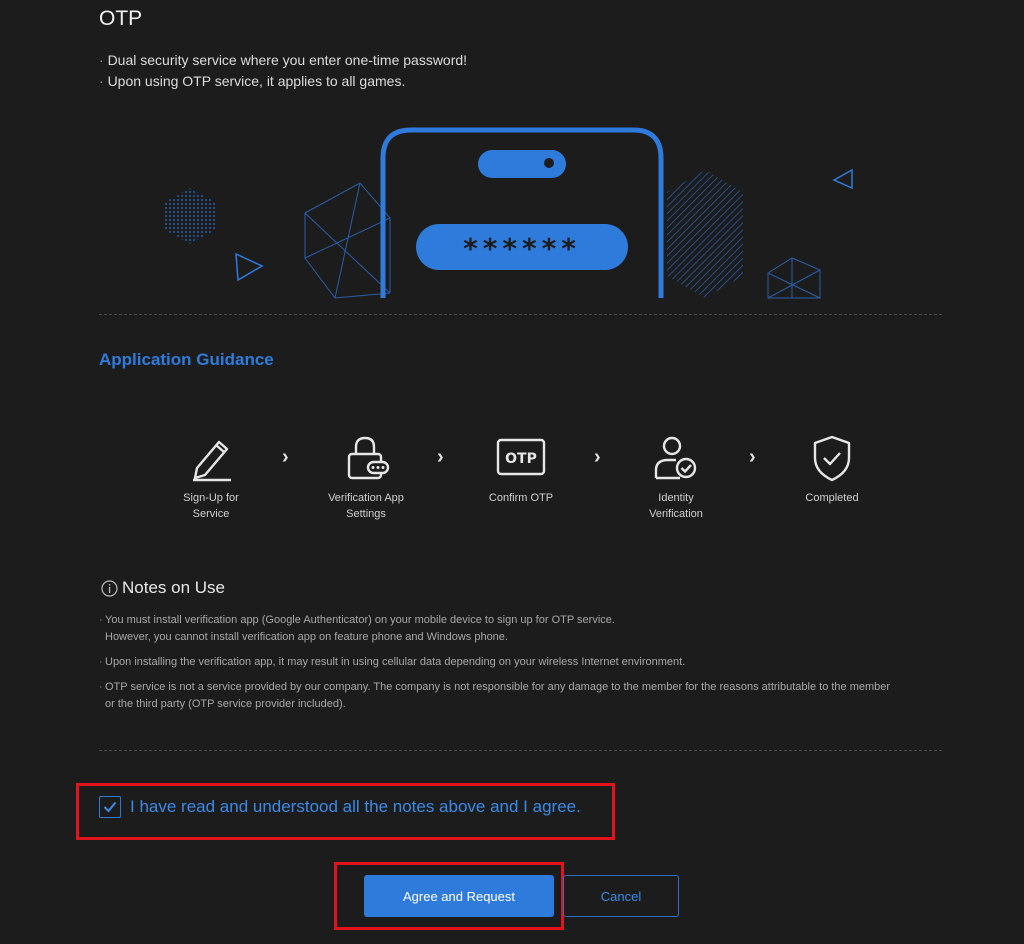  What do you see at coordinates (522, 212) in the screenshot?
I see `phone-icon: ******` at bounding box center [522, 212].